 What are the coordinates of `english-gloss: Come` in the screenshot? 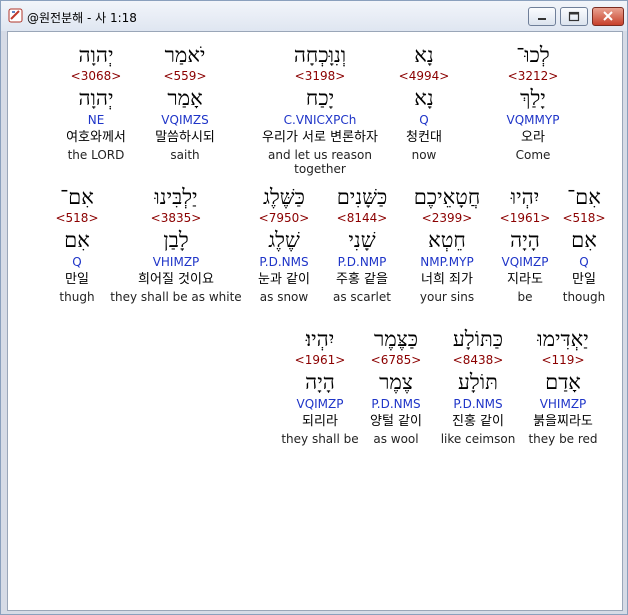 It's located at (533, 155).